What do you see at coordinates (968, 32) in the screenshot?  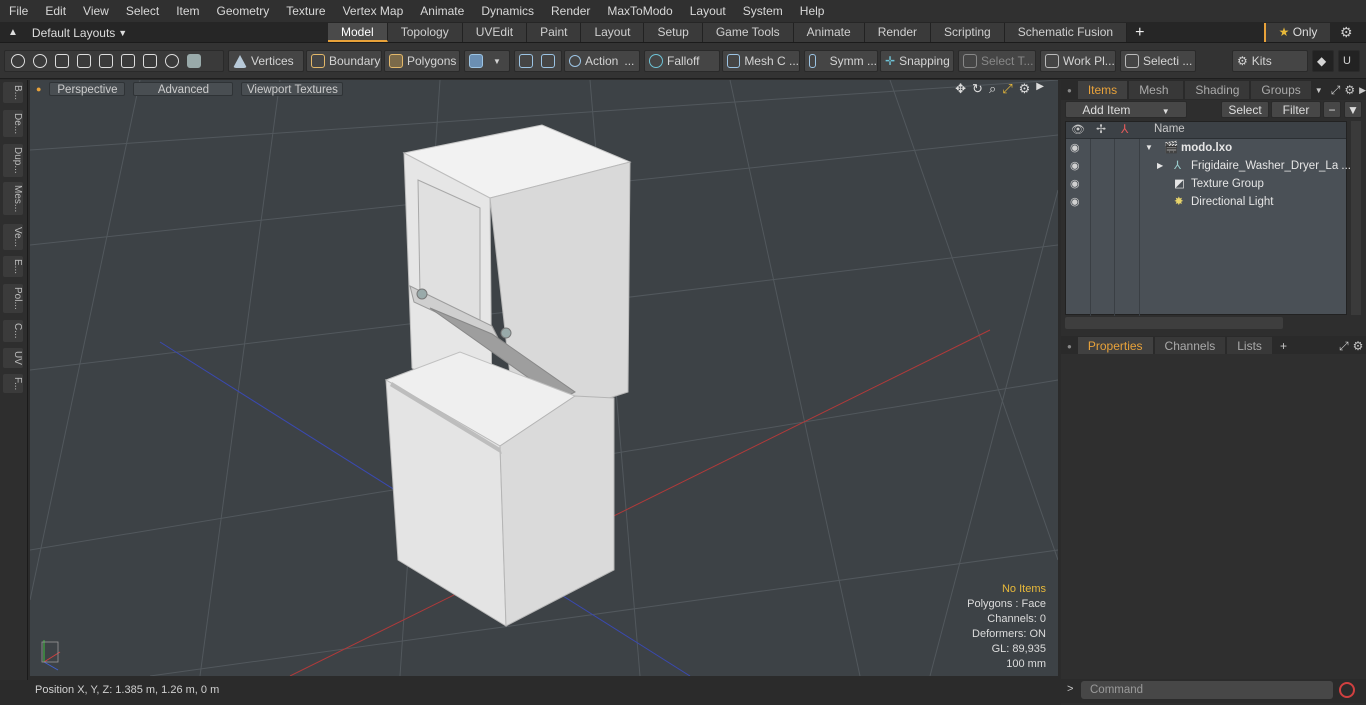 I see `tab-scripting: Scripting` at bounding box center [968, 32].